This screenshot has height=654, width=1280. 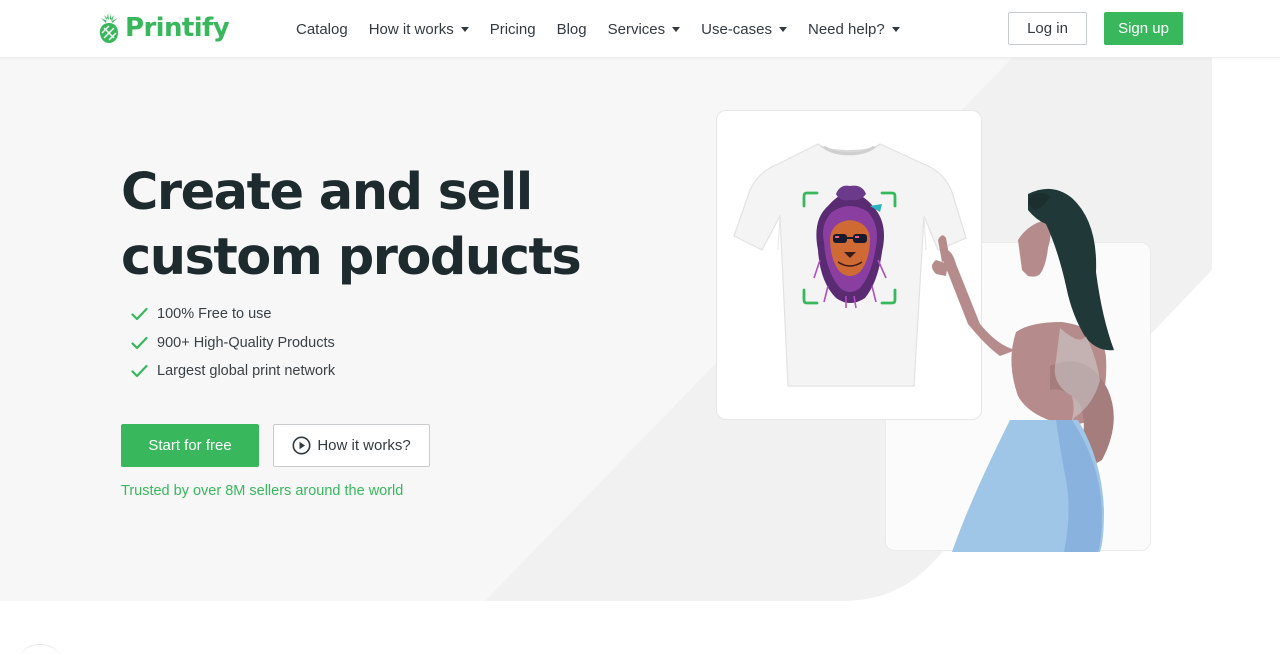 I want to click on feature-item: 100% Free to use, so click(x=233, y=314).